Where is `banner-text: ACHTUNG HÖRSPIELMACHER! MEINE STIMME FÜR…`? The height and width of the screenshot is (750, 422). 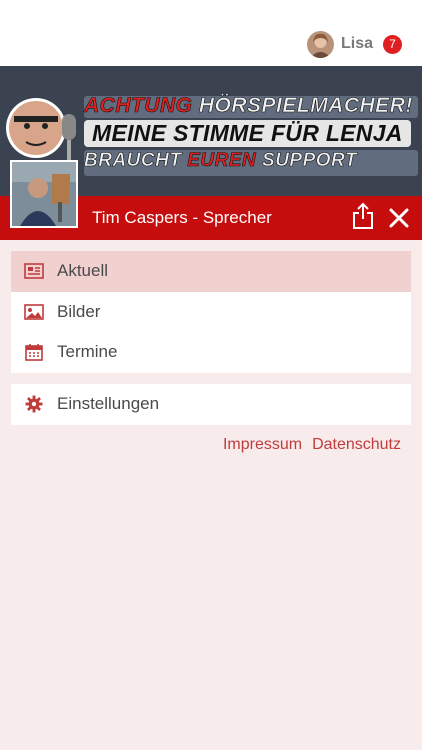 banner-text: ACHTUNG HÖRSPIELMACHER! MEINE STIMME FÜR… is located at coordinates (253, 131).